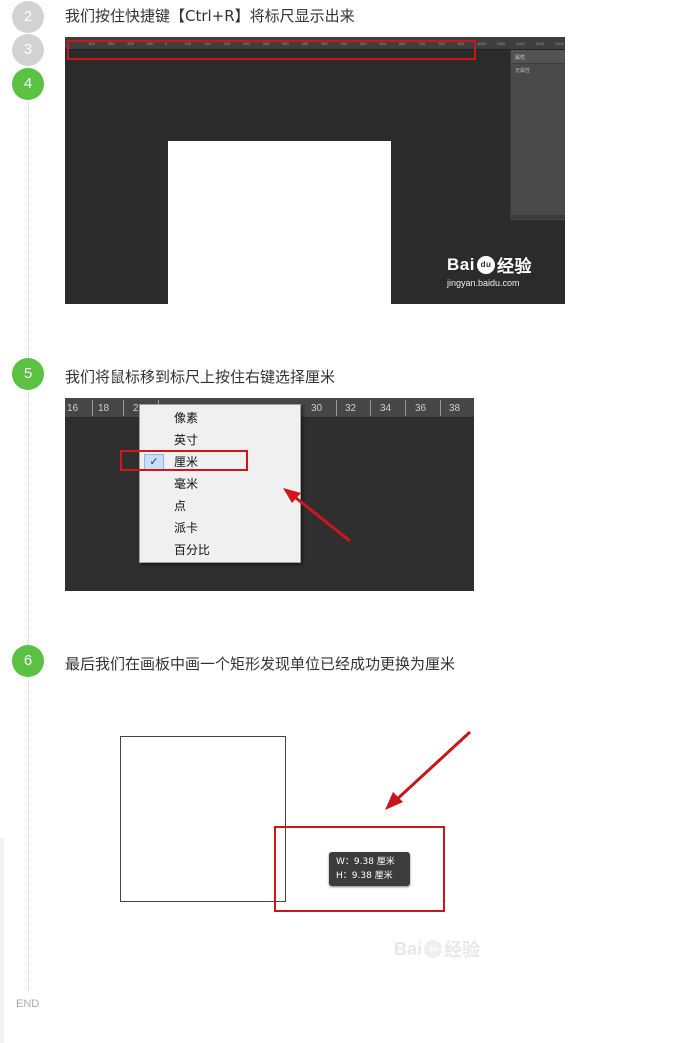  I want to click on end-label: END, so click(28, 1004).